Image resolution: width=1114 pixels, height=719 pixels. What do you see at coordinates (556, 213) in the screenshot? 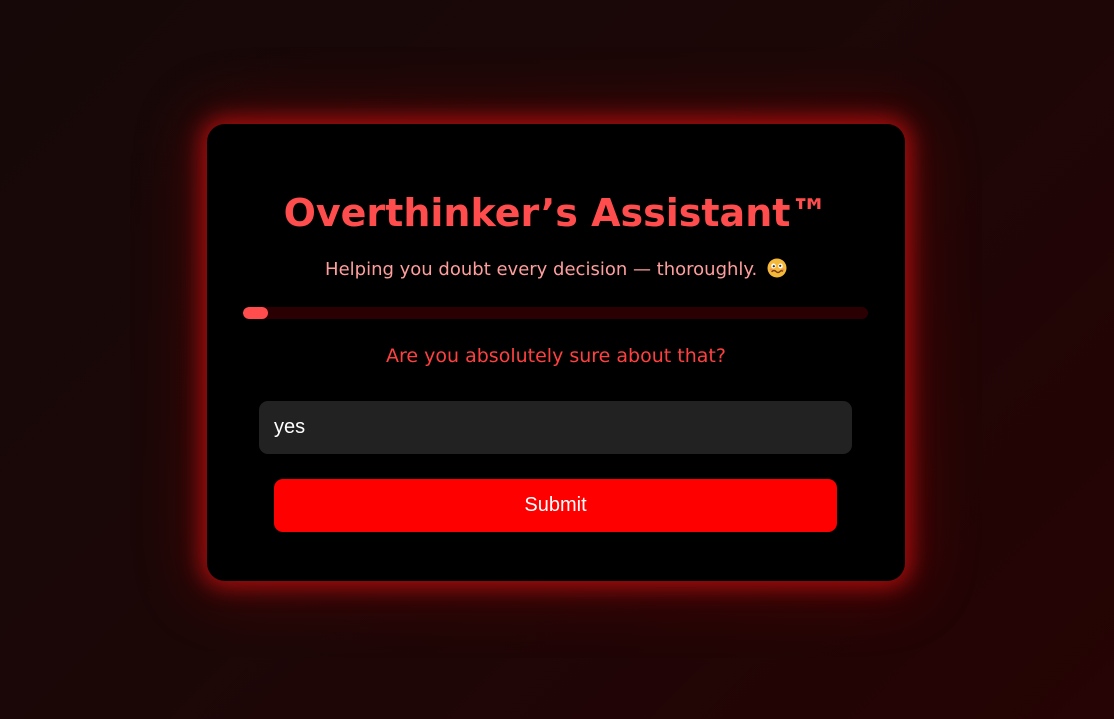
I see `page-title: Overthinker’s Assistant™` at bounding box center [556, 213].